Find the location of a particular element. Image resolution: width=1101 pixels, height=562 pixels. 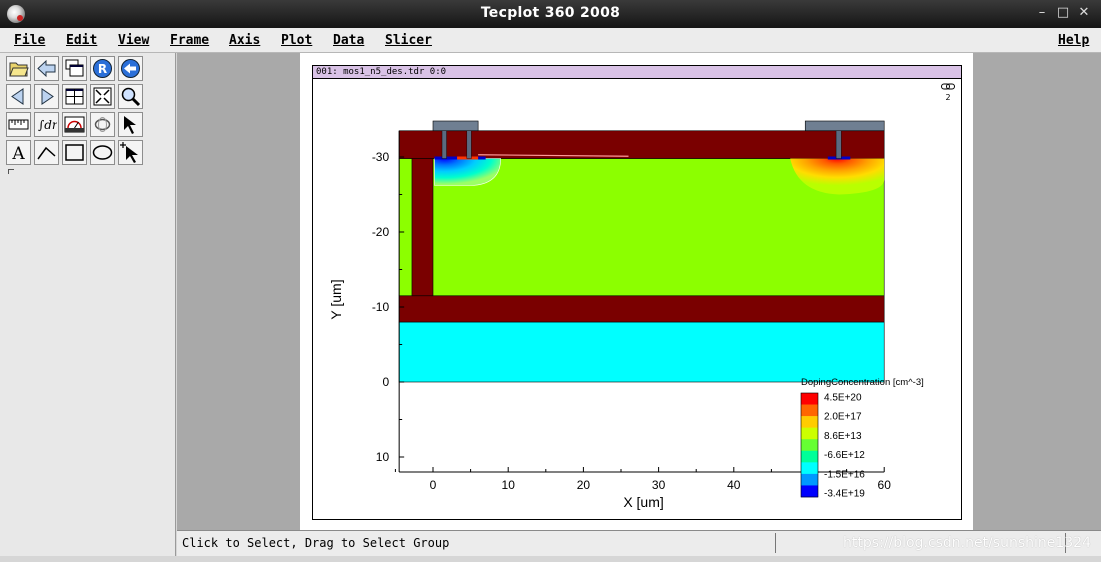

probe-button is located at coordinates (74, 124).